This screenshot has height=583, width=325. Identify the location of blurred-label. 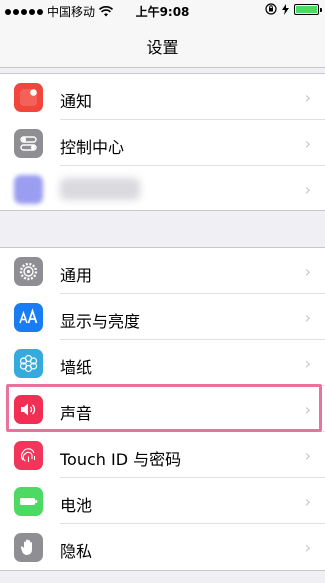
(100, 189).